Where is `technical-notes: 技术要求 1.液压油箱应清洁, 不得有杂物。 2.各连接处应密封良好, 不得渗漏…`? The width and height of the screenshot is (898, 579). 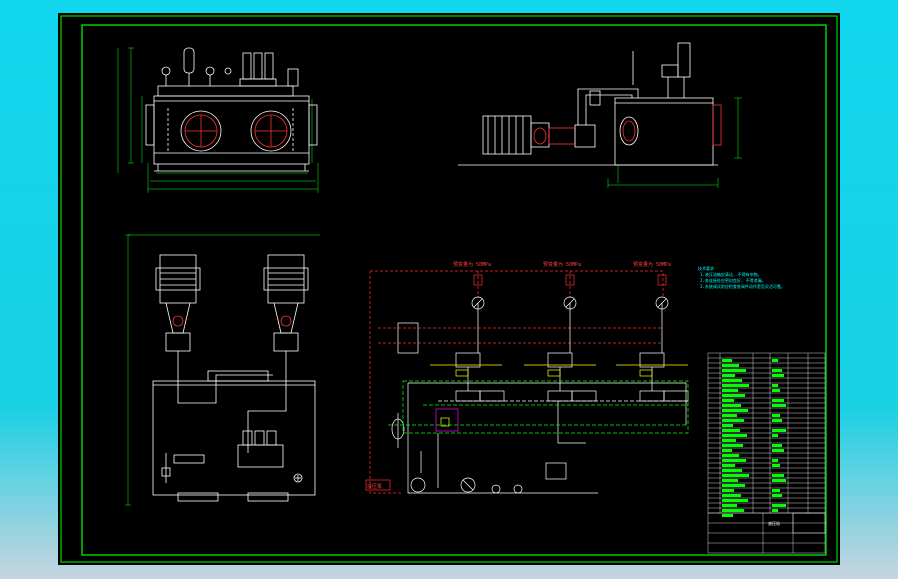
technical-notes: 技术要求 1.液压油箱应清洁, 不得有杂物。 2.各连接处应密封良好, 不得渗漏… is located at coordinates (741, 277).